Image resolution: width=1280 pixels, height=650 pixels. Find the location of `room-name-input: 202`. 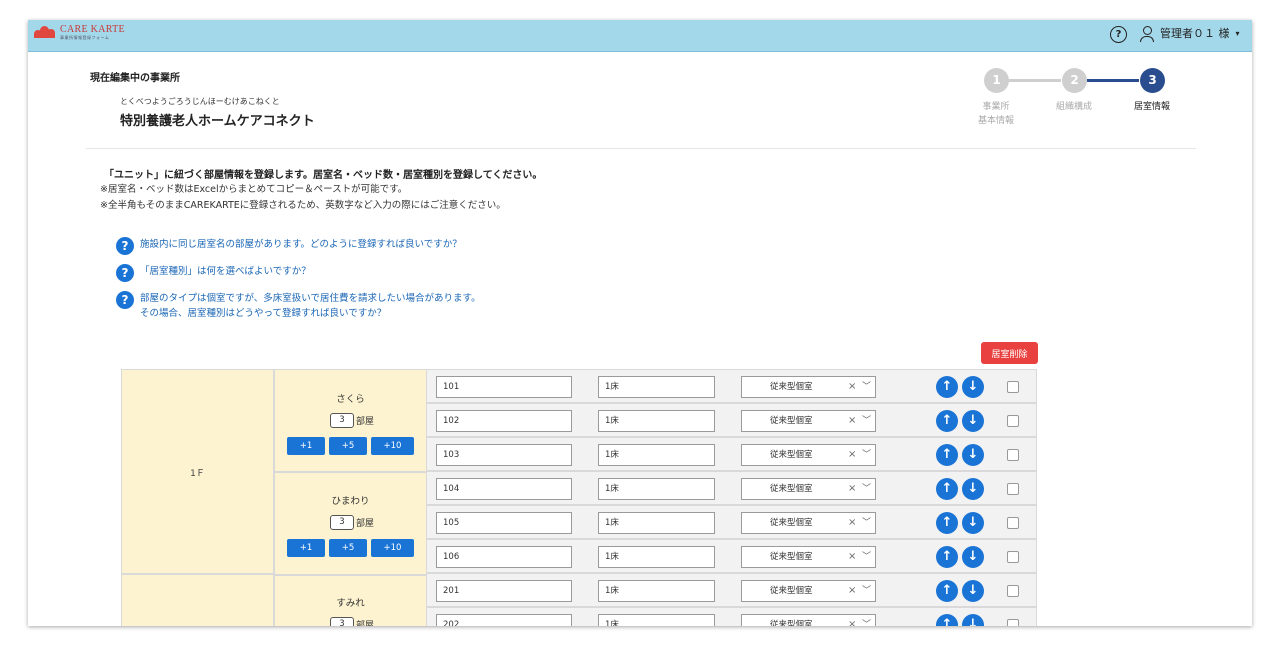

room-name-input: 202 is located at coordinates (504, 620).